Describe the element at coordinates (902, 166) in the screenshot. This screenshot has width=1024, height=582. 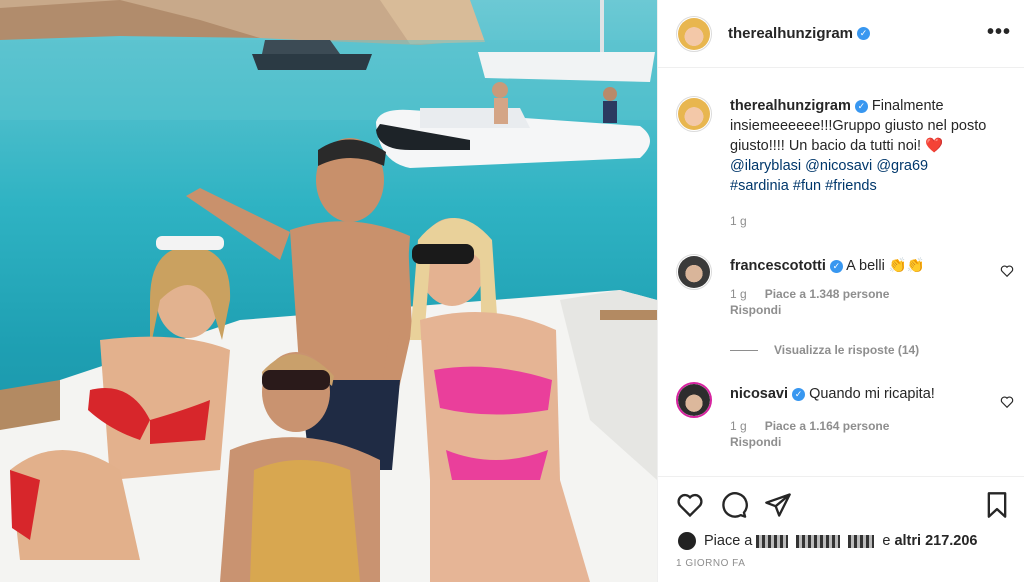
I see `mention-gra69: @gra69` at that location.